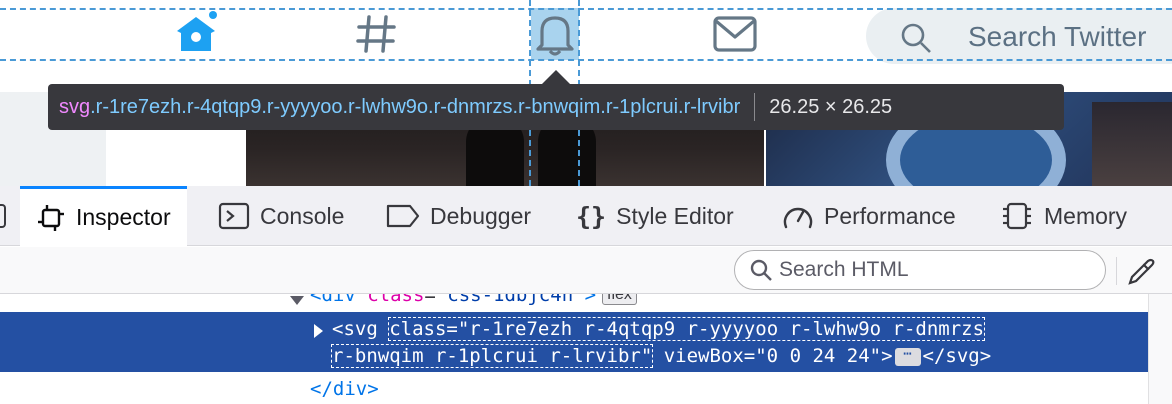 Image resolution: width=1172 pixels, height=404 pixels. Describe the element at coordinates (339, 300) in the screenshot. I see `tag-open: <div` at that location.